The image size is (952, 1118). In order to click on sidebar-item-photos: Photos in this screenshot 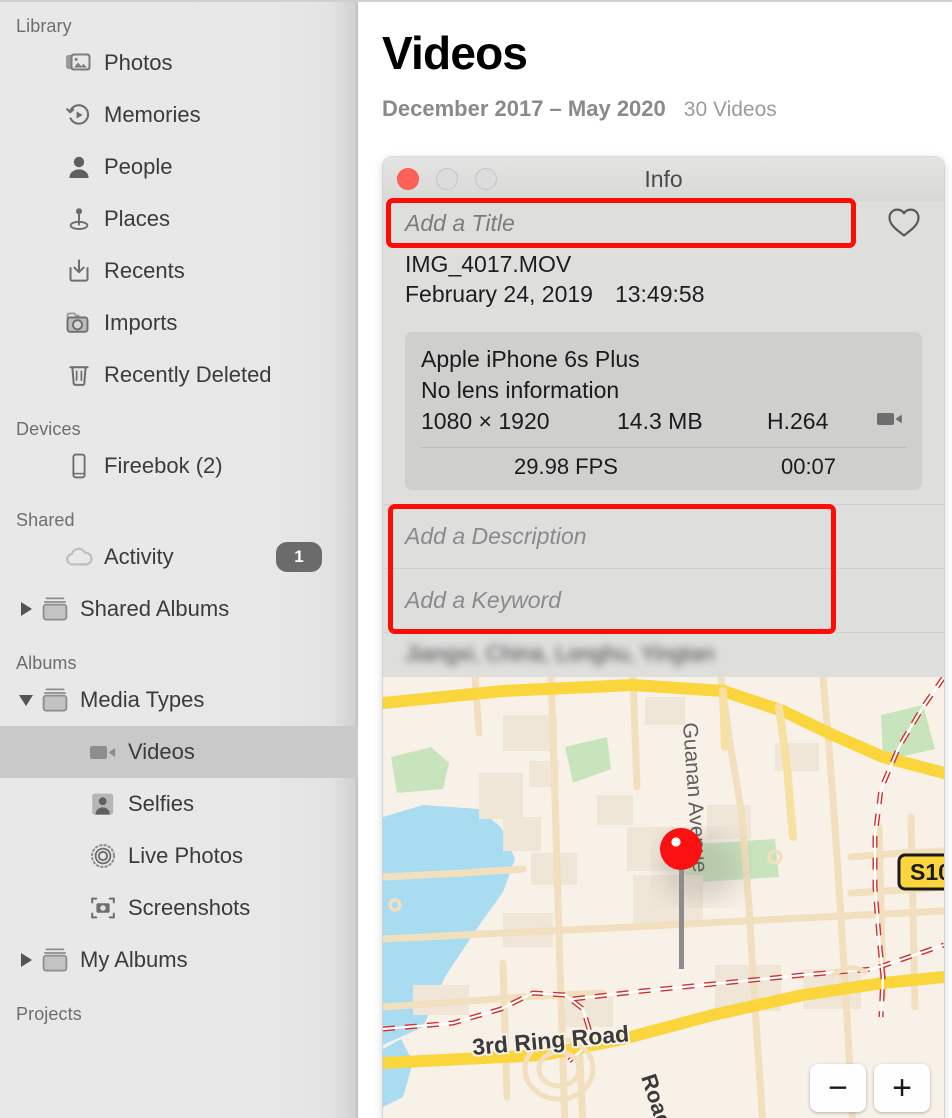, I will do `click(179, 63)`.